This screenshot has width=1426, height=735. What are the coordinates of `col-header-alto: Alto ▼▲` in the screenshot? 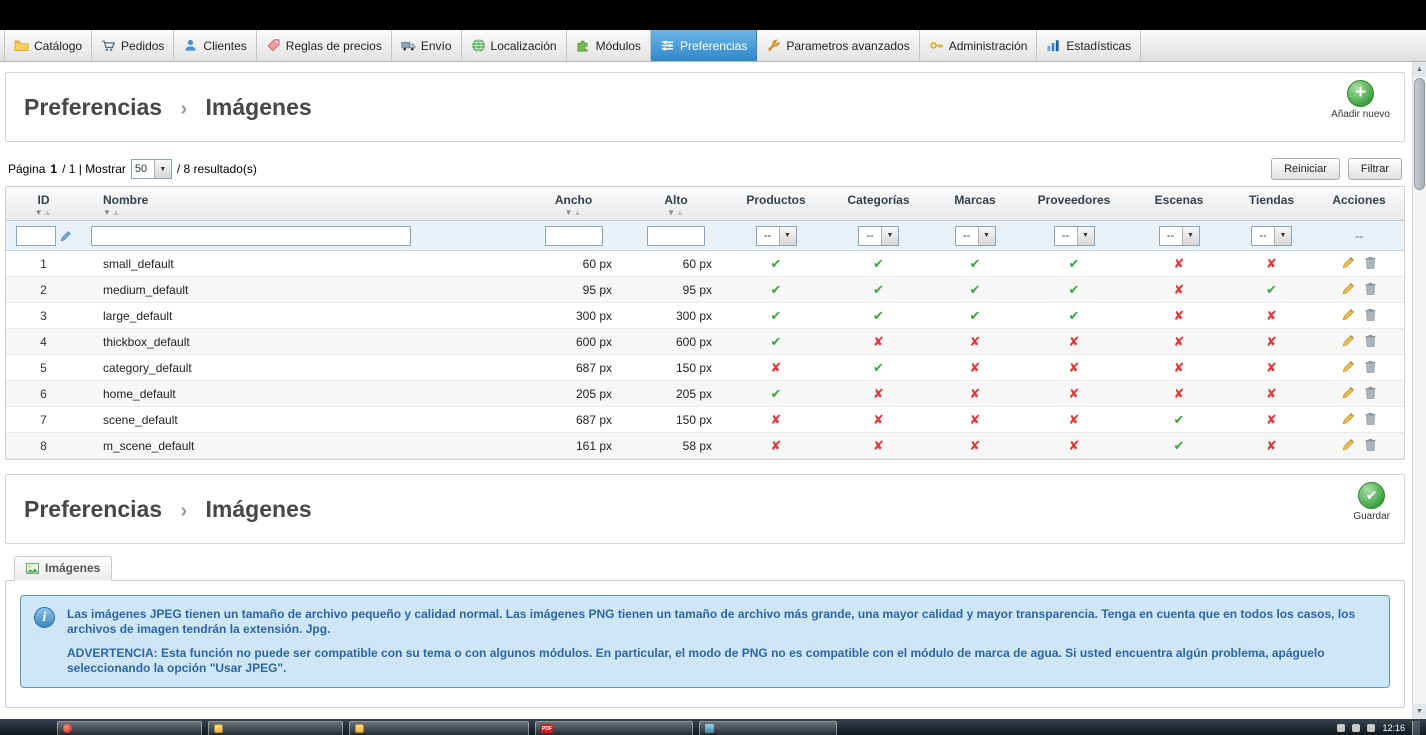 It's located at (676, 204).